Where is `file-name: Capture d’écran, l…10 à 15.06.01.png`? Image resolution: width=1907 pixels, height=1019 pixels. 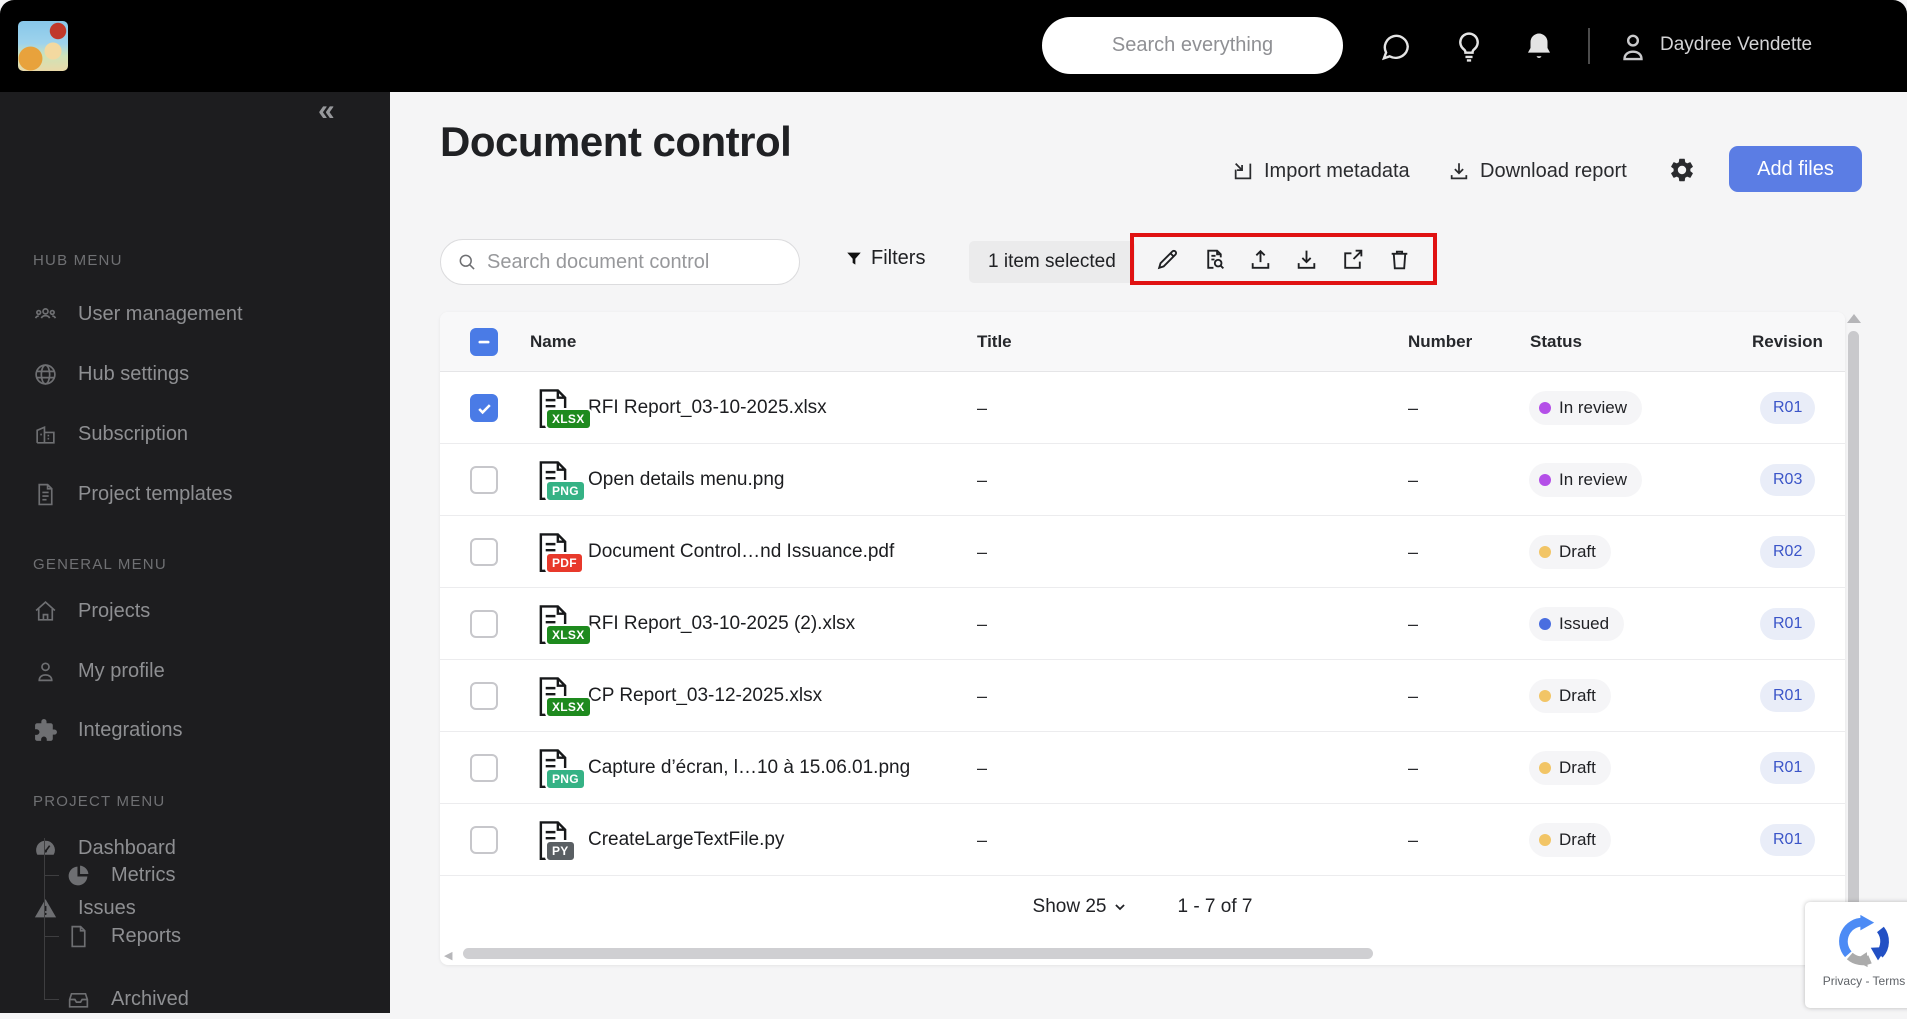
file-name: Capture d’écran, l…10 à 15.06.01.png is located at coordinates (749, 768).